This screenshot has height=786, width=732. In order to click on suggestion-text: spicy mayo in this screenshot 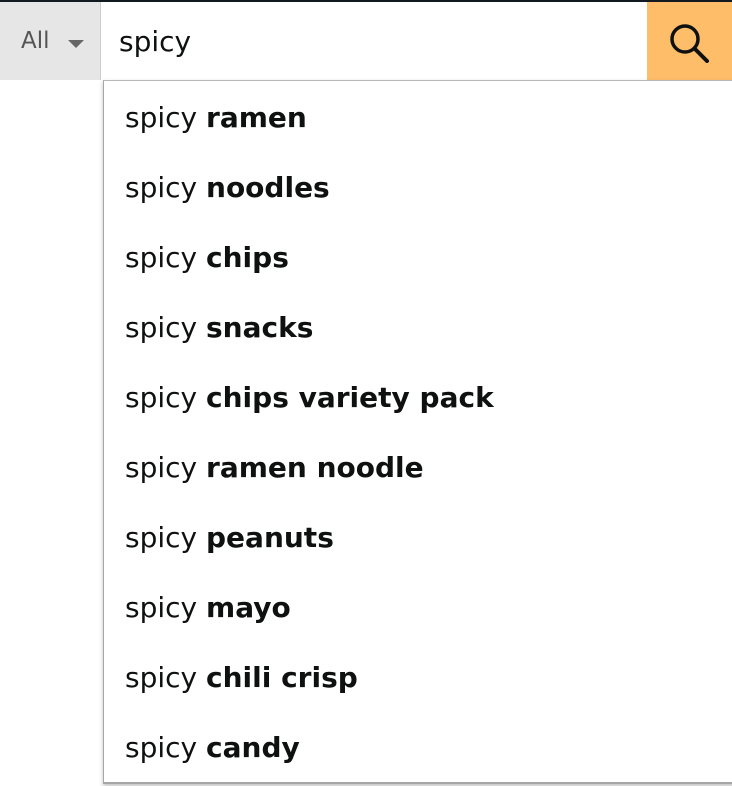, I will do `click(208, 608)`.